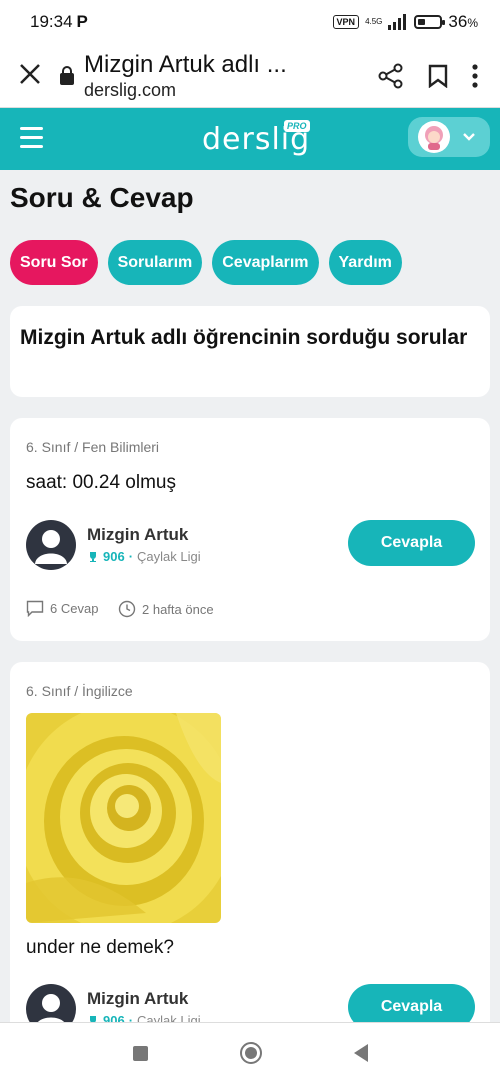  What do you see at coordinates (82, 21) in the screenshot?
I see `notification-p-icon: P` at bounding box center [82, 21].